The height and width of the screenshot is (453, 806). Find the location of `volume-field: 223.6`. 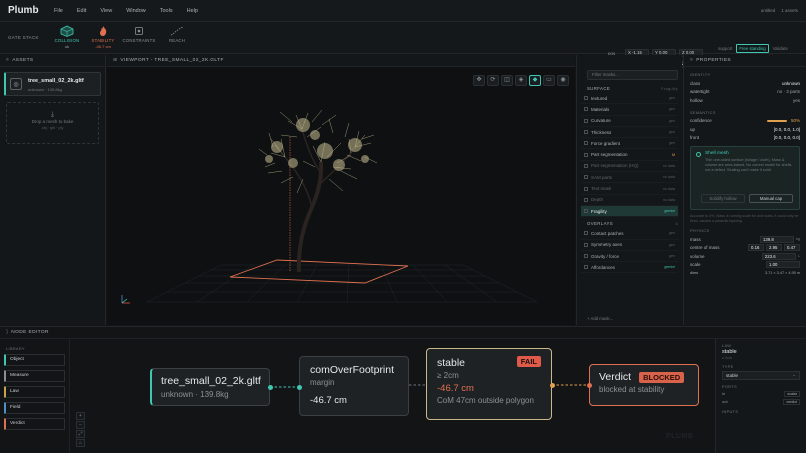

volume-field: 223.6 is located at coordinates (778, 256).